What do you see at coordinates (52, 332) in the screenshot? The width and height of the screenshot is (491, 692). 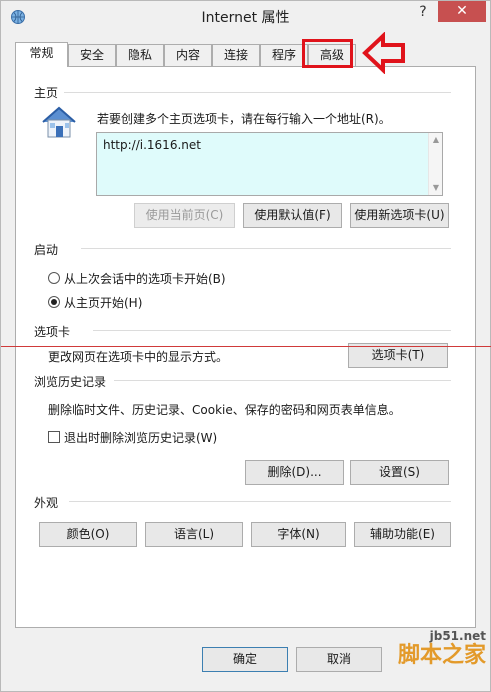 I see `tabs-section-title: 选项卡` at bounding box center [52, 332].